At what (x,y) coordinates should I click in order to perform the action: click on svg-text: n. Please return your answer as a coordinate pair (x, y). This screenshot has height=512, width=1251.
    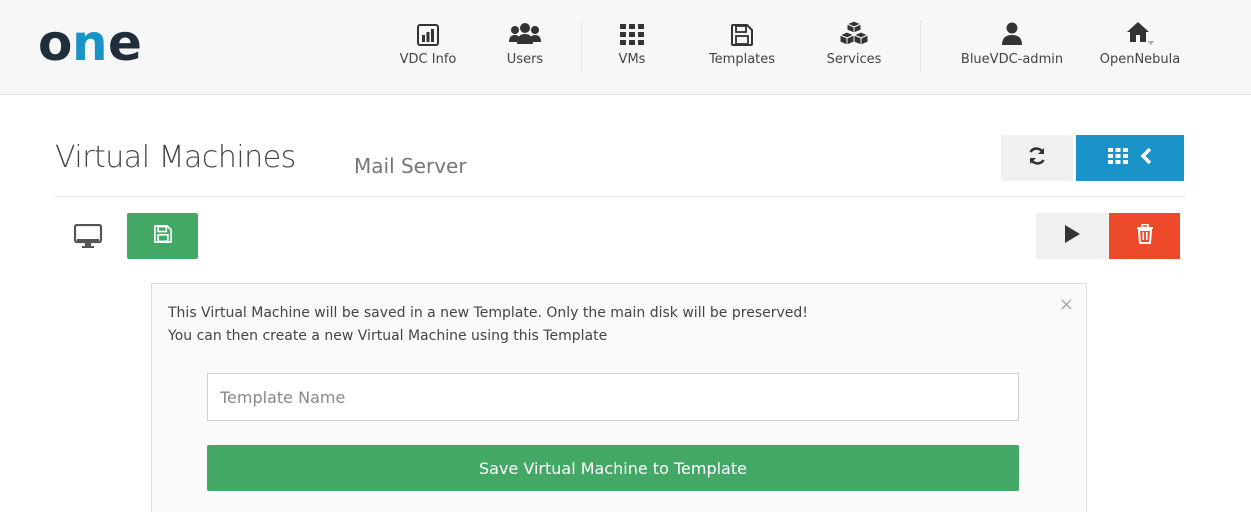
    Looking at the image, I should click on (88, 44).